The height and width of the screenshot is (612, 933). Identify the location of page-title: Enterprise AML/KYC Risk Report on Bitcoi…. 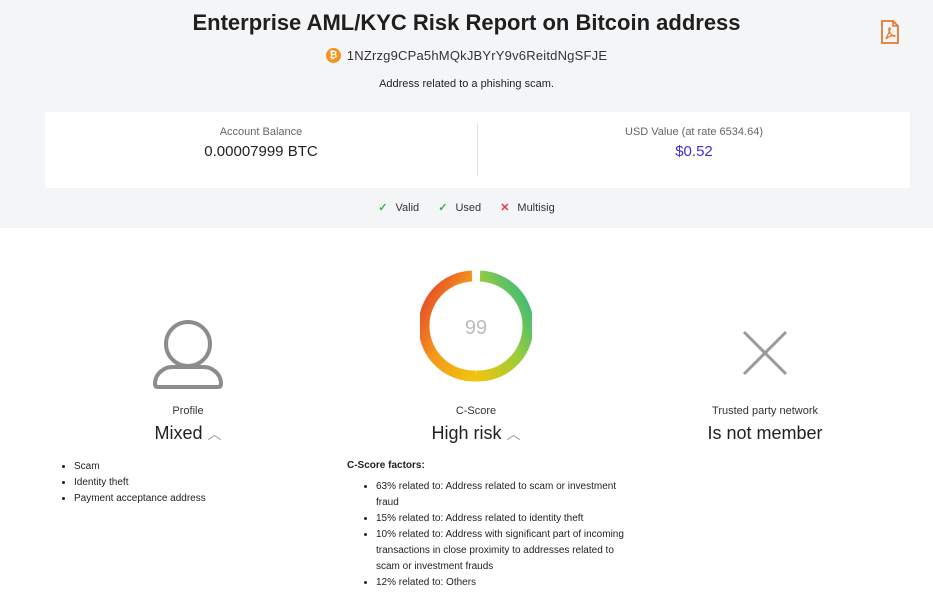
(466, 22).